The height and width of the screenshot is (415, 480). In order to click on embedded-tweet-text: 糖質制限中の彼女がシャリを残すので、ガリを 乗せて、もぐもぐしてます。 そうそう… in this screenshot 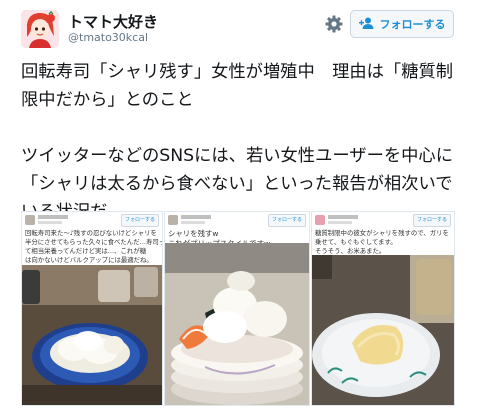, I will do `click(382, 242)`.